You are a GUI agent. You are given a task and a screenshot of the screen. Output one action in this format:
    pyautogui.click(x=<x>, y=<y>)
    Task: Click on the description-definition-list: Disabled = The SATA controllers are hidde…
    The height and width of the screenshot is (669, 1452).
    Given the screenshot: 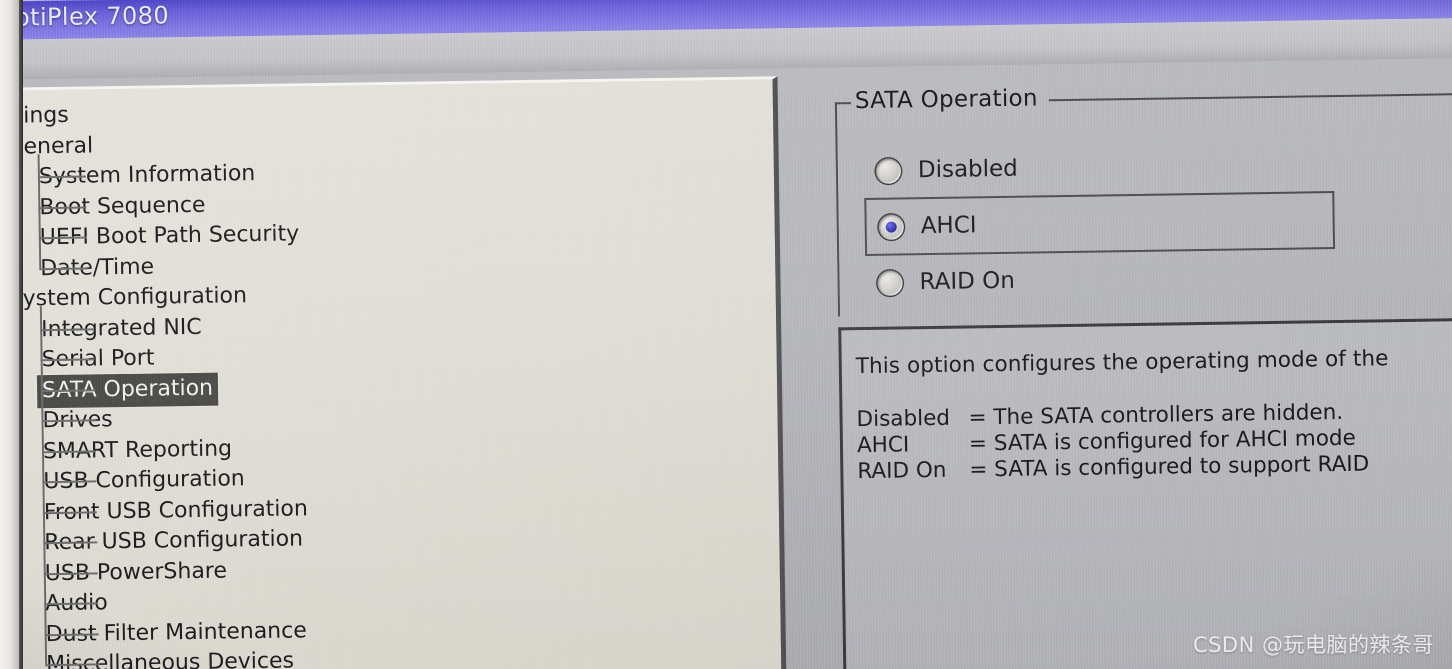 What is the action you would take?
    pyautogui.click(x=1154, y=441)
    